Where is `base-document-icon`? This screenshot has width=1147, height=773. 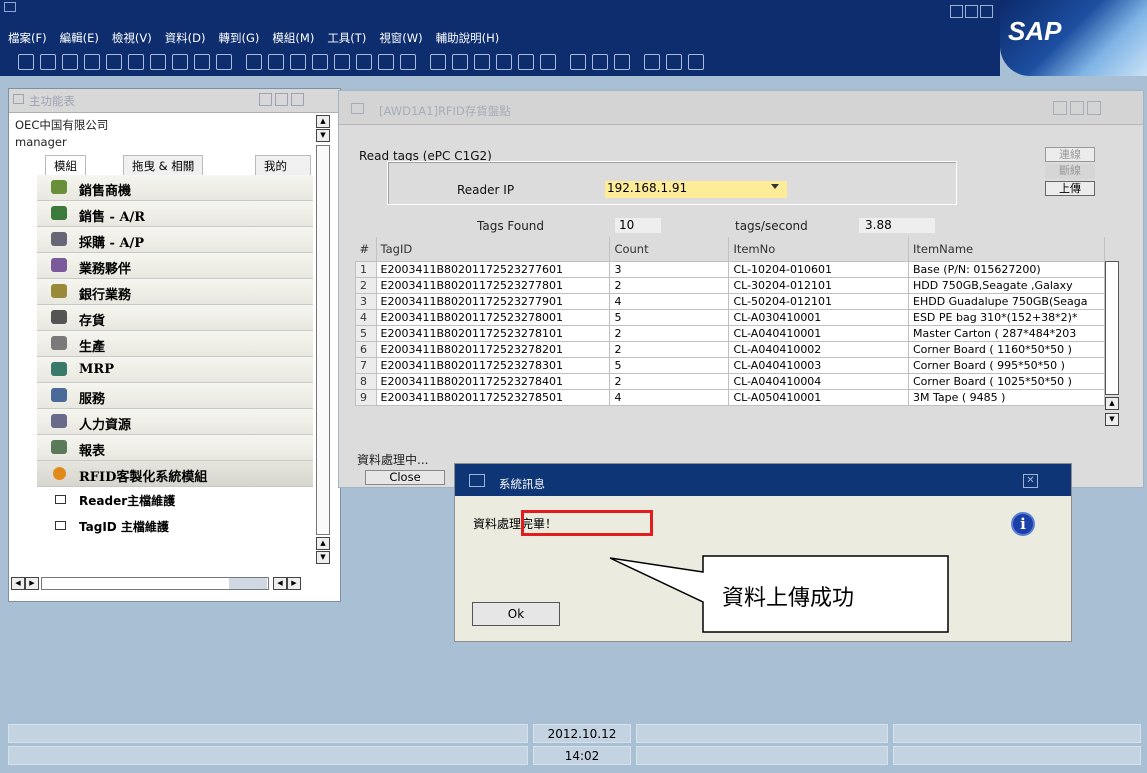
base-document-icon is located at coordinates (438, 62).